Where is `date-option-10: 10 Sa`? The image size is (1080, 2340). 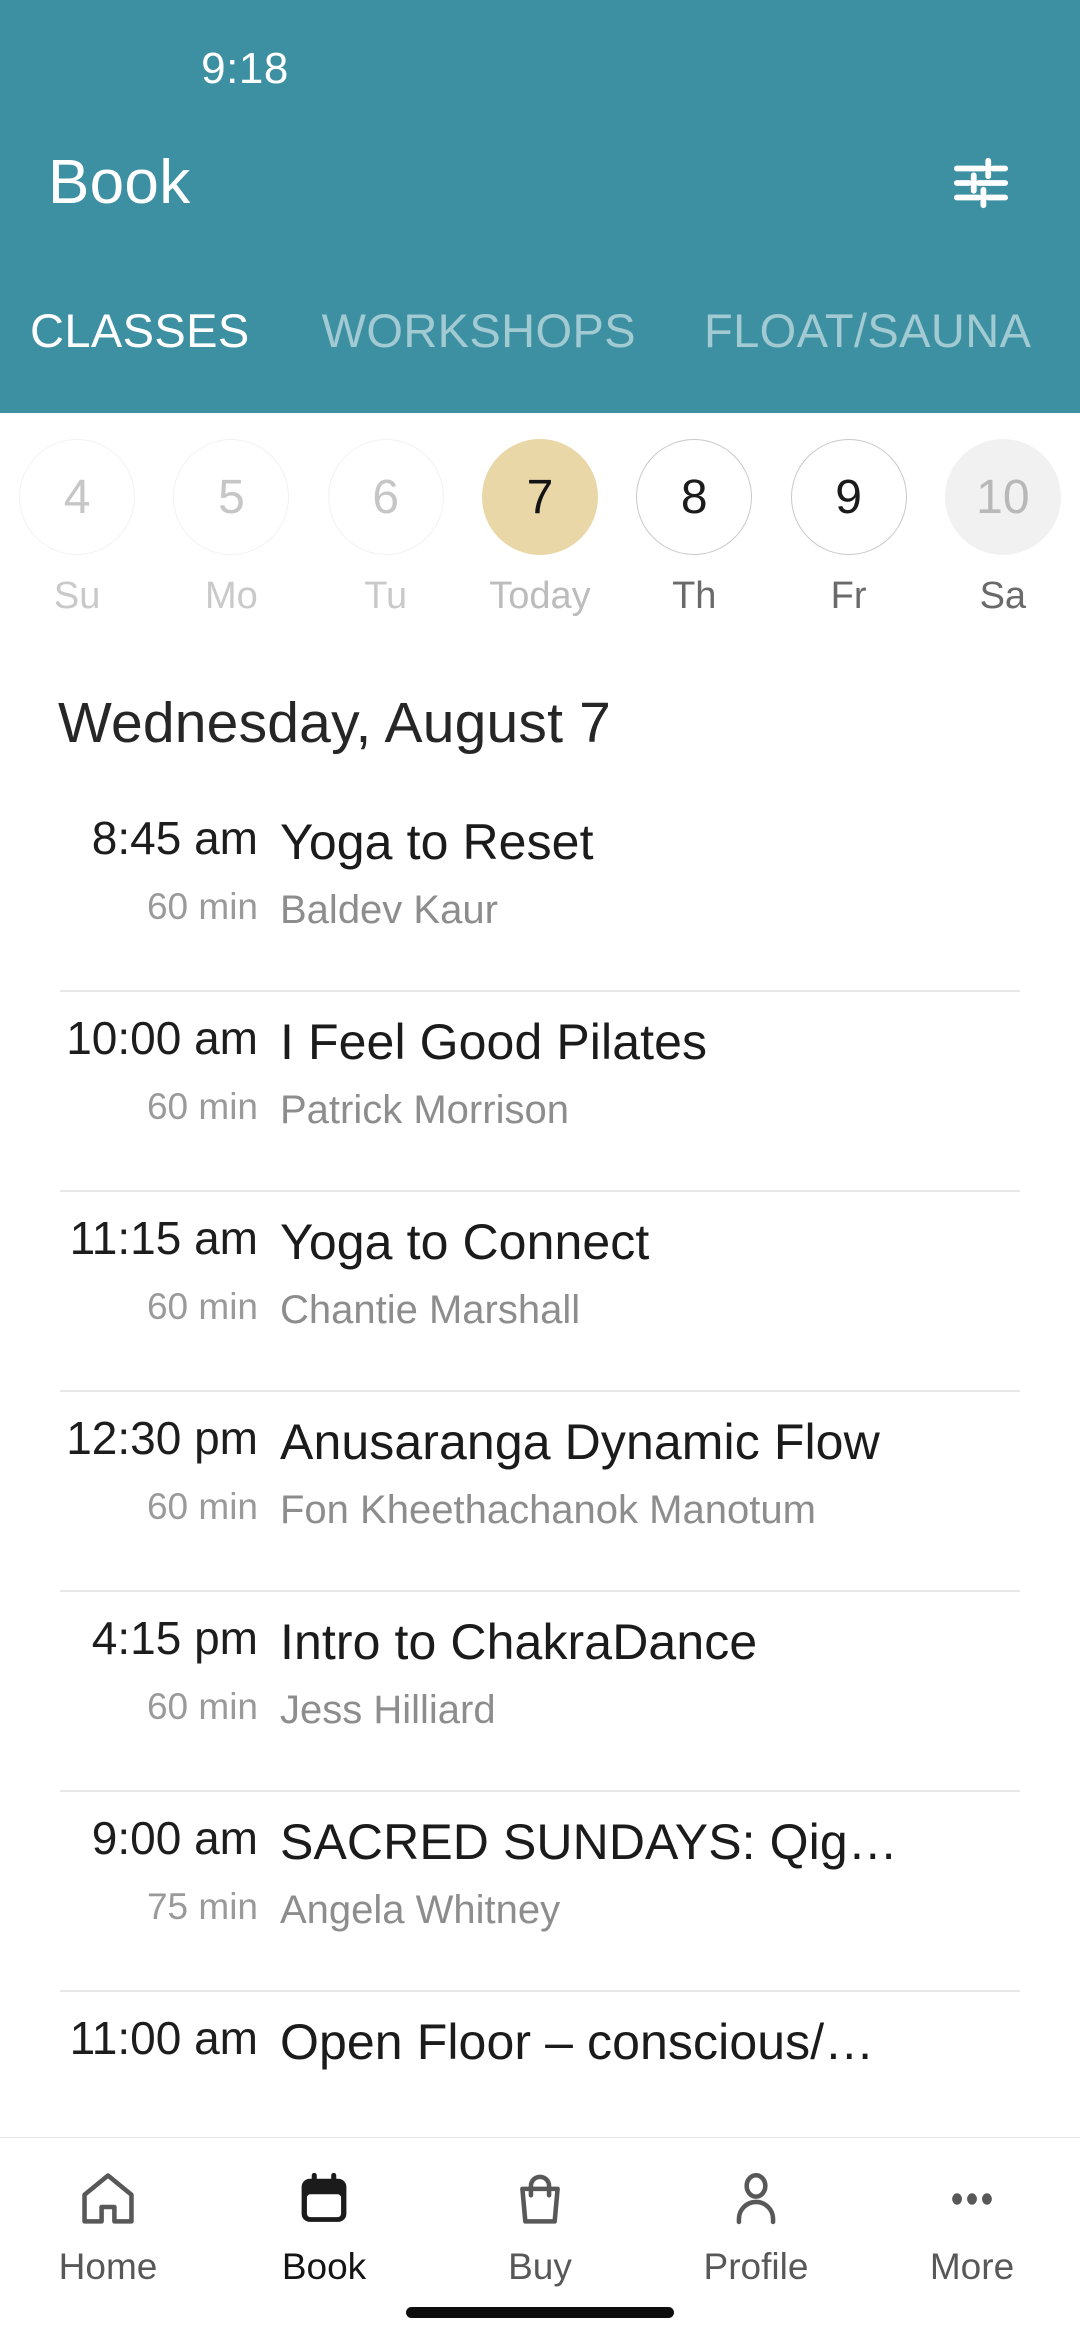 date-option-10: 10 Sa is located at coordinates (1003, 528).